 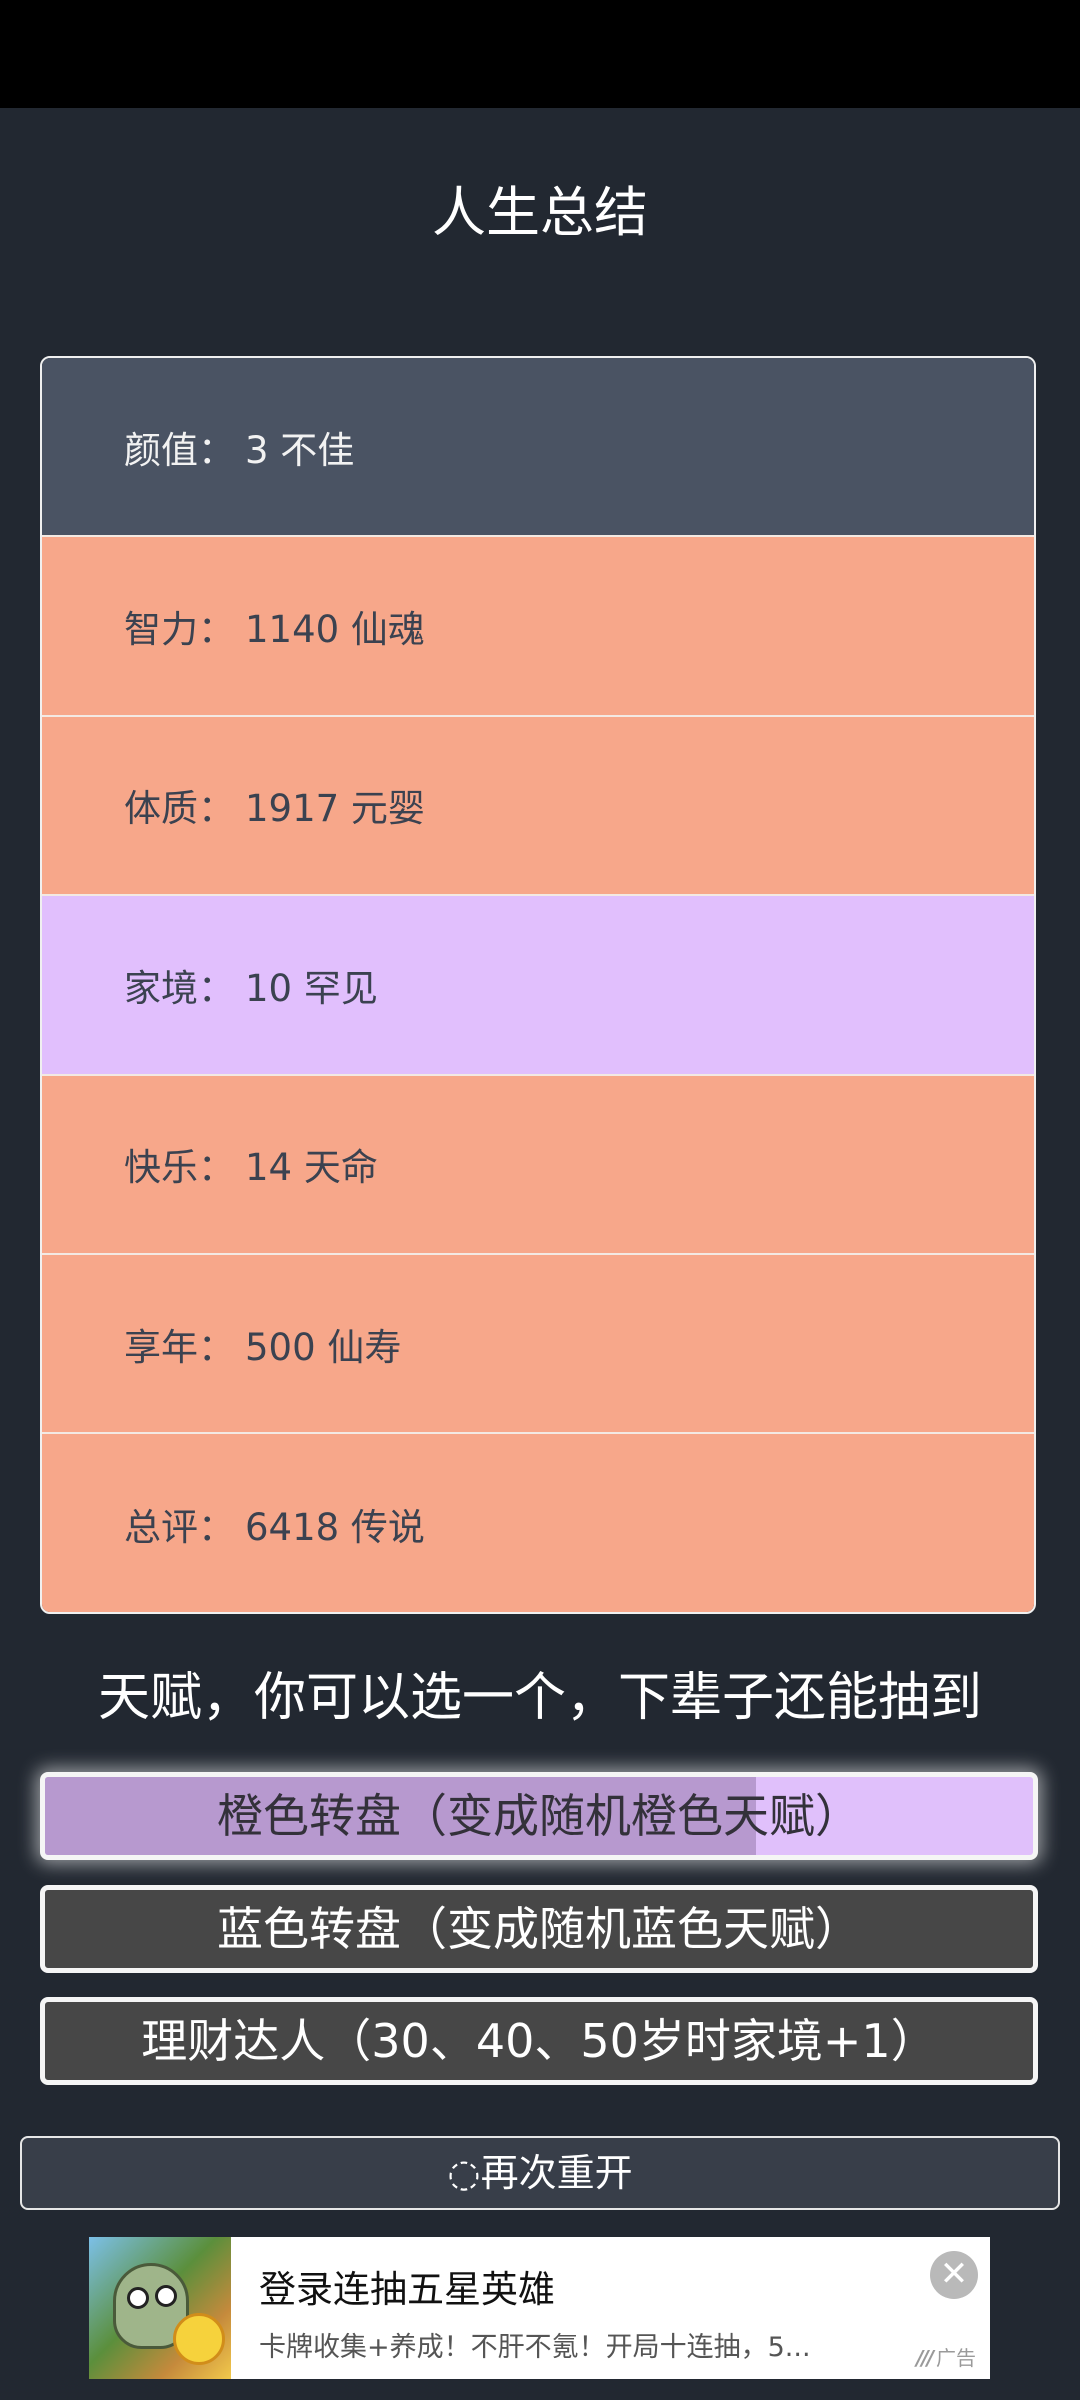 What do you see at coordinates (161, 1168) in the screenshot?
I see `summary-label: 快乐` at bounding box center [161, 1168].